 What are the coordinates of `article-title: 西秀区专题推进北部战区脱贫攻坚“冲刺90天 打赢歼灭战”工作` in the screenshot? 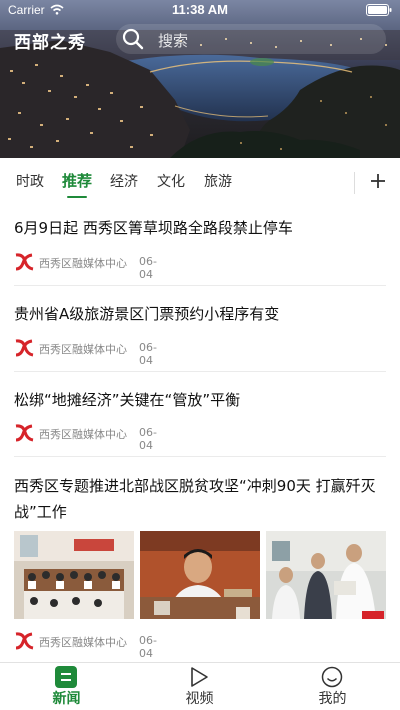 It's located at (200, 499).